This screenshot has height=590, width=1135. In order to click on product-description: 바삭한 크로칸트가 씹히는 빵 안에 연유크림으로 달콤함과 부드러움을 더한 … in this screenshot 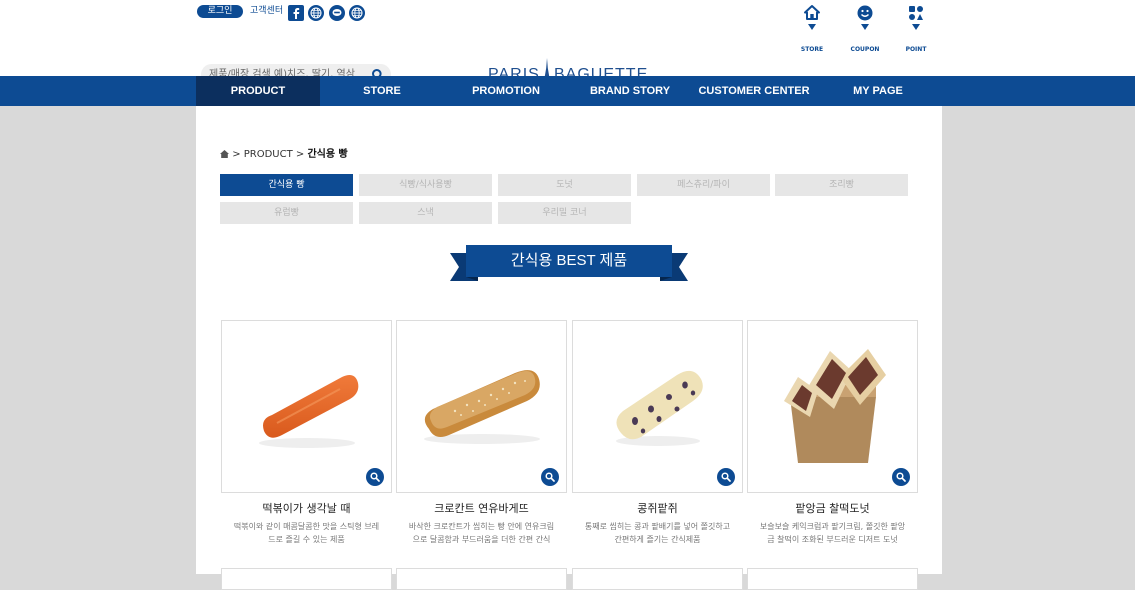, I will do `click(481, 533)`.